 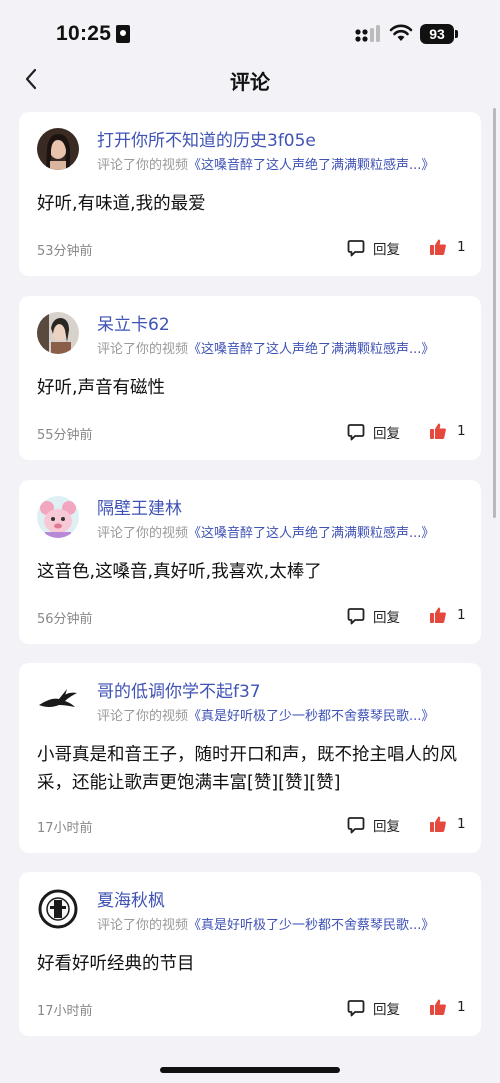 What do you see at coordinates (139, 506) in the screenshot?
I see `username: 隔壁王建林` at bounding box center [139, 506].